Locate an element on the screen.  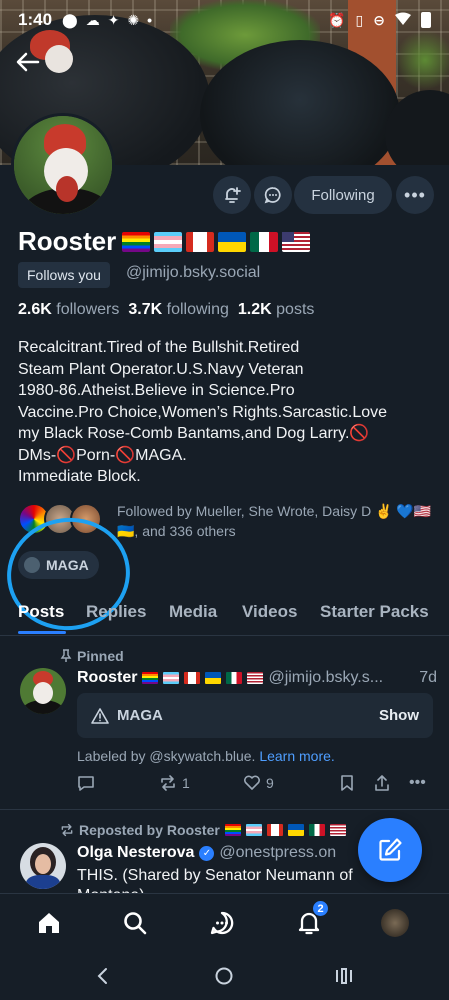
cloud-icon: ☁ is located at coordinates (92, 19).